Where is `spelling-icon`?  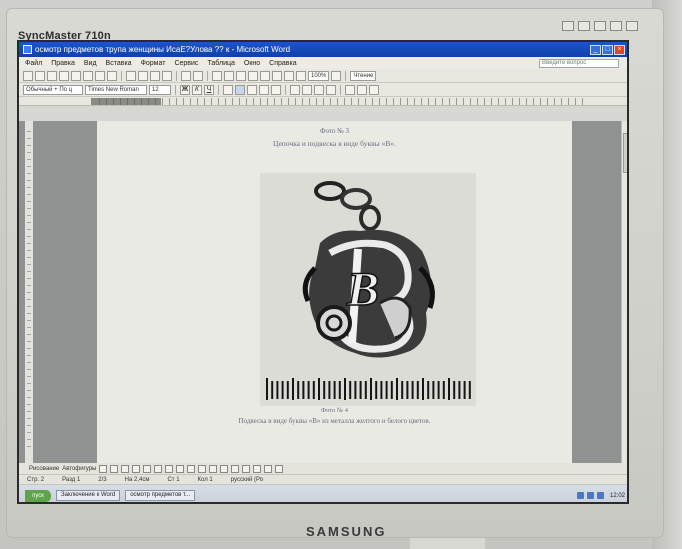
spelling-icon is located at coordinates (112, 75).